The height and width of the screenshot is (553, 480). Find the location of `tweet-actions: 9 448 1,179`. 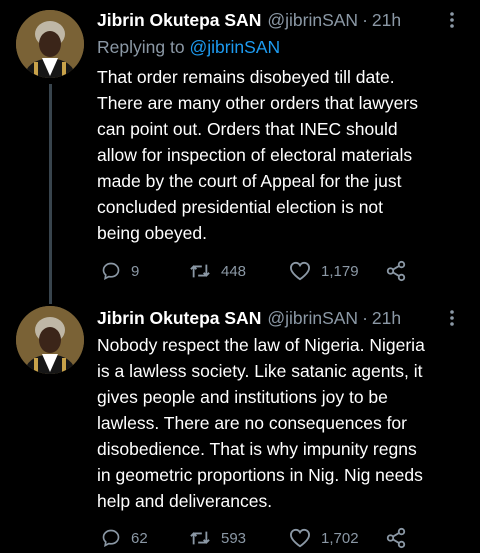

tweet-actions: 9 448 1,179 is located at coordinates (257, 271).